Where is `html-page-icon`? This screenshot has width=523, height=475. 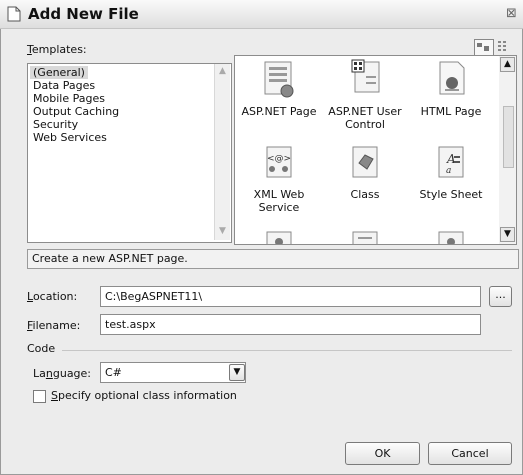
html-page-icon is located at coordinates (452, 78).